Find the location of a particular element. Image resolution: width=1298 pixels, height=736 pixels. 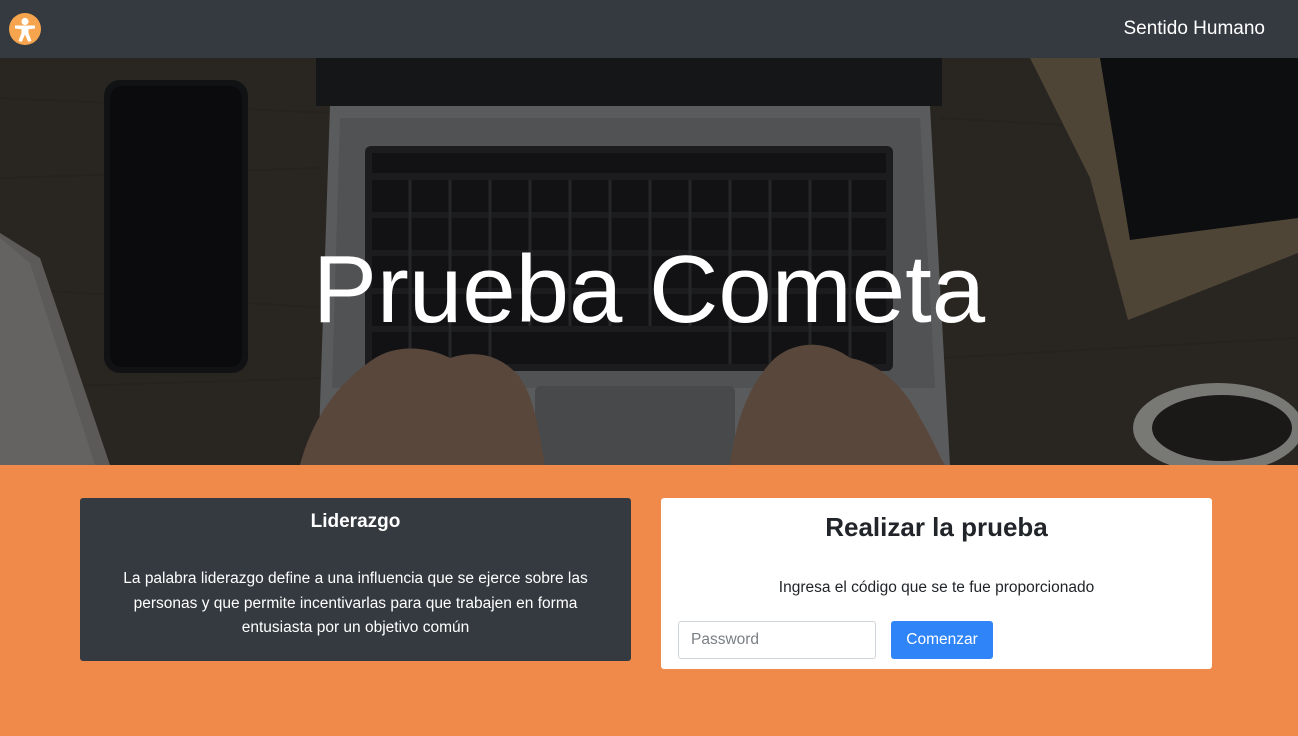

info-card-title: Liderazgo is located at coordinates (355, 521).